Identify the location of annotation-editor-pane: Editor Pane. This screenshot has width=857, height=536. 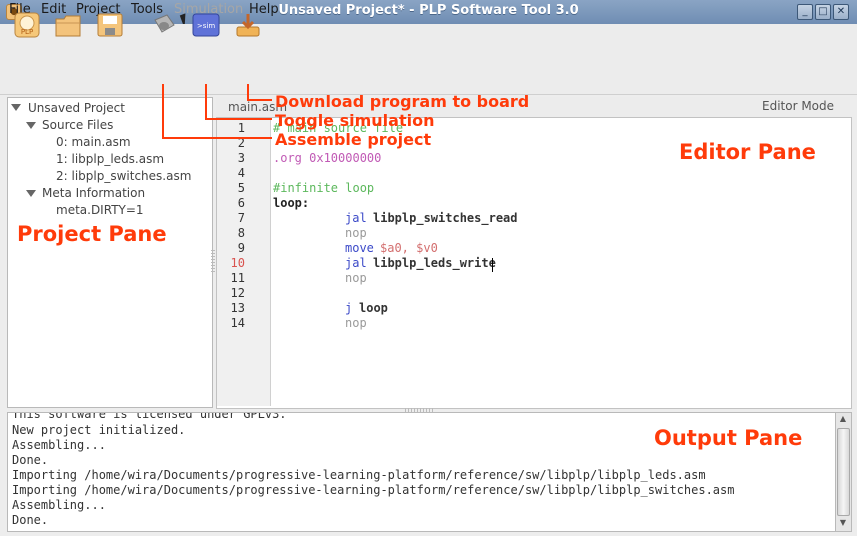
(747, 152).